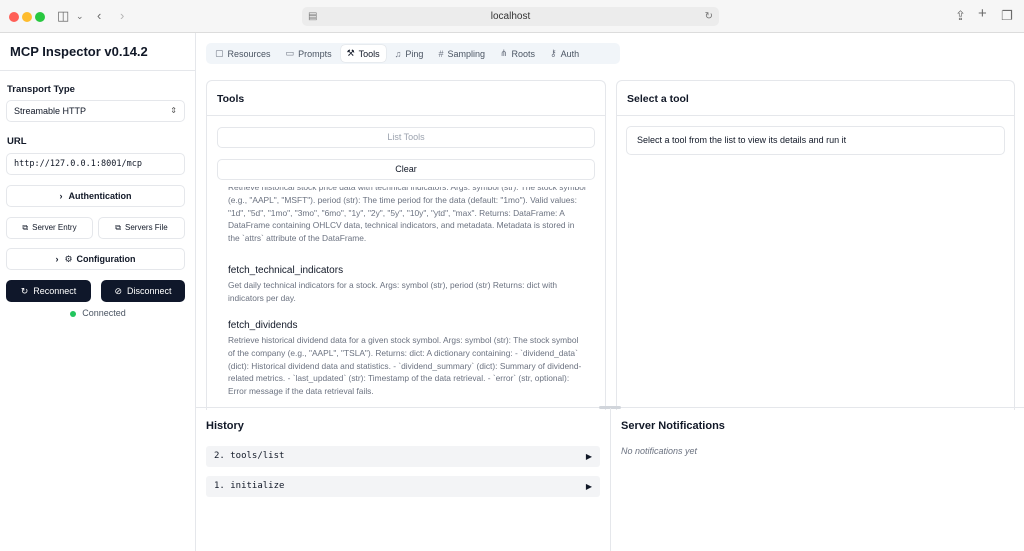  I want to click on tab-resources: ▢ Resources, so click(243, 53).